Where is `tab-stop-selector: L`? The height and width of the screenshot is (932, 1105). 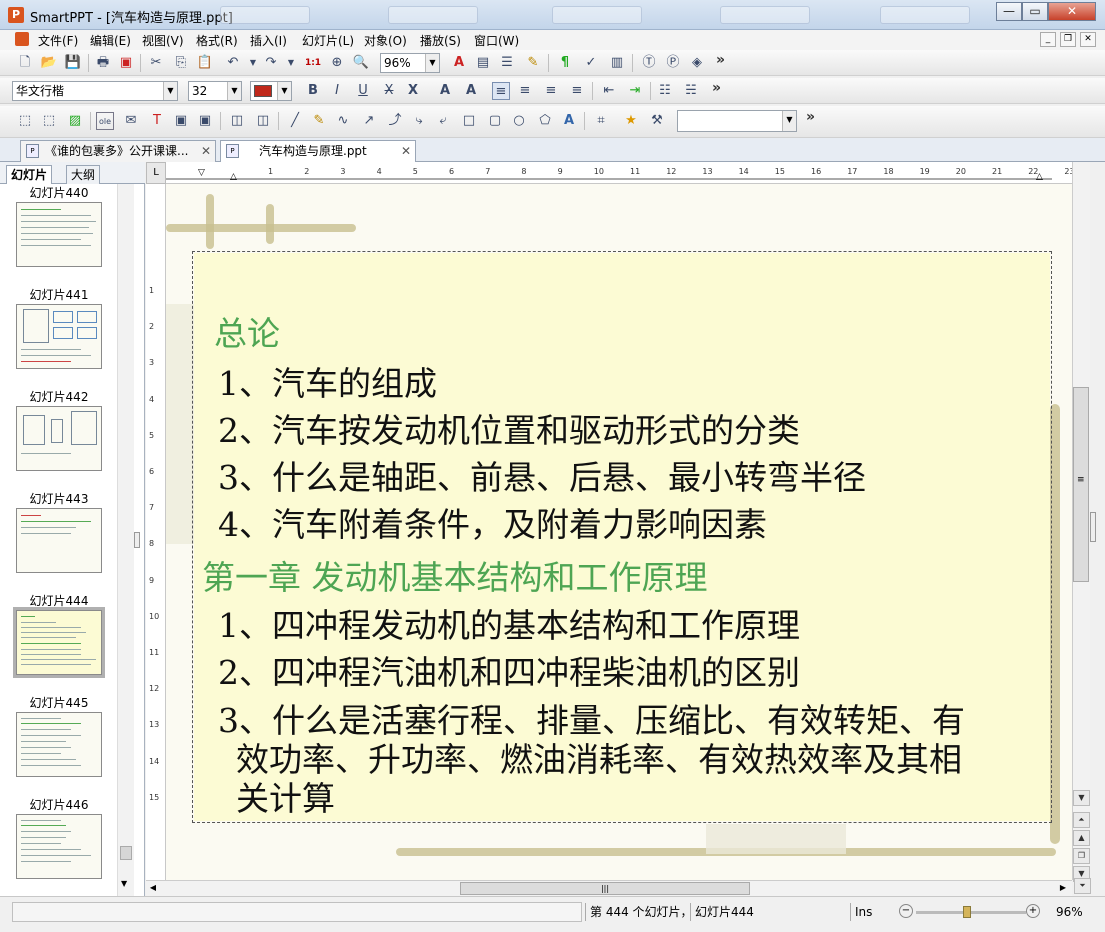
tab-stop-selector: L is located at coordinates (156, 173).